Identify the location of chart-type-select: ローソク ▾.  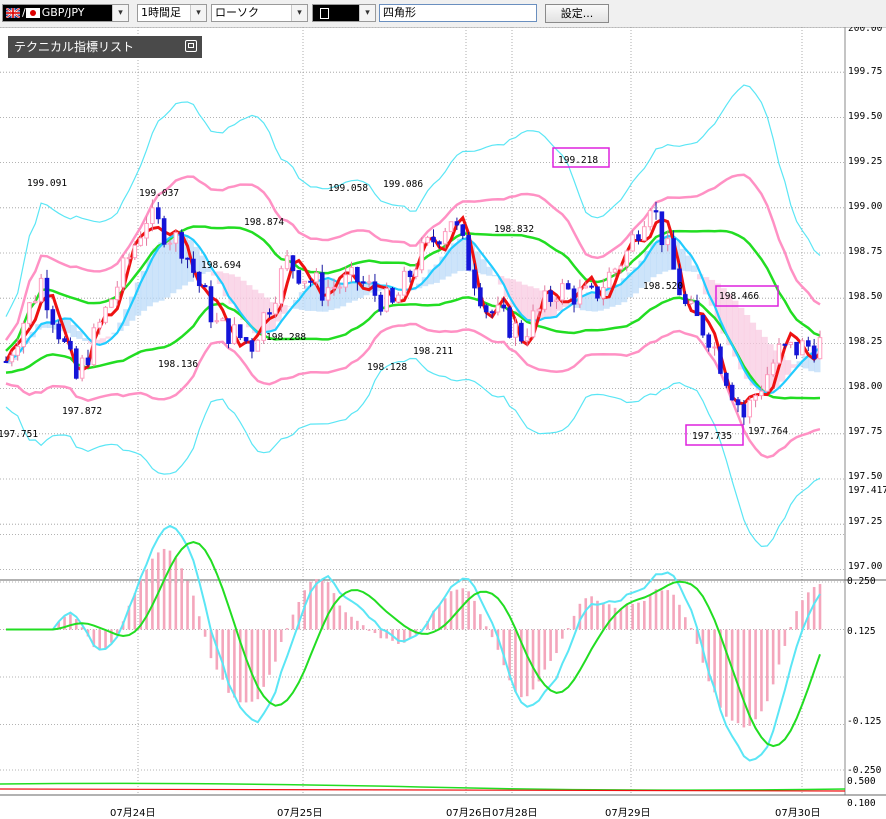
(259, 13).